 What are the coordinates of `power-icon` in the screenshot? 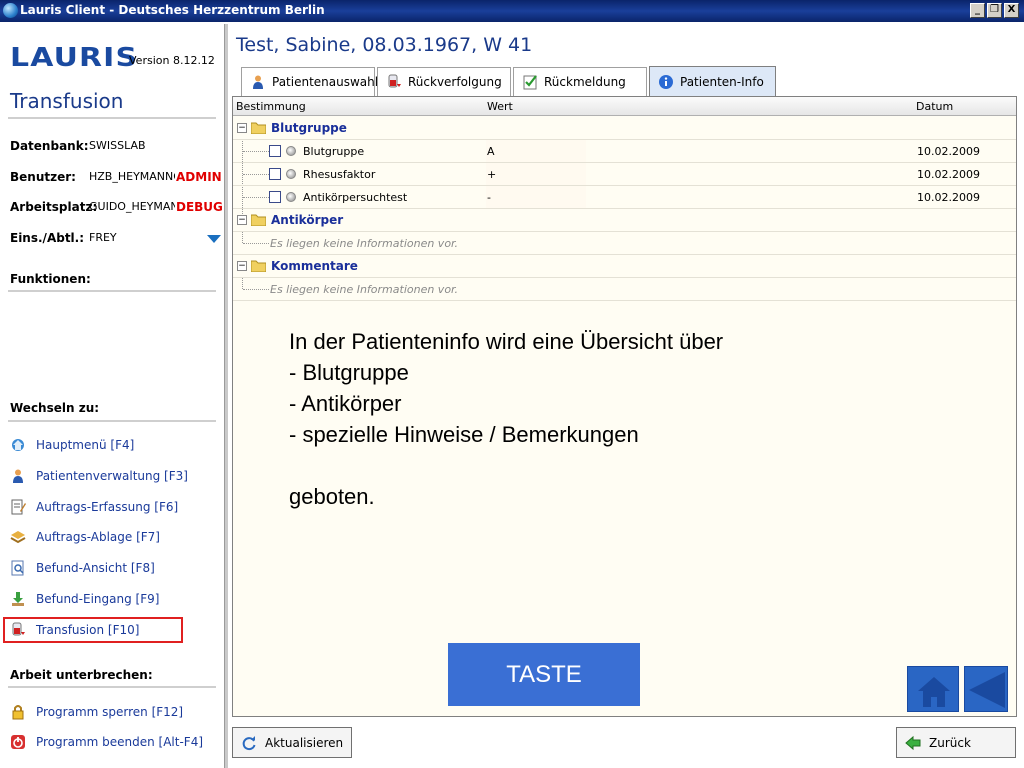 It's located at (18, 742).